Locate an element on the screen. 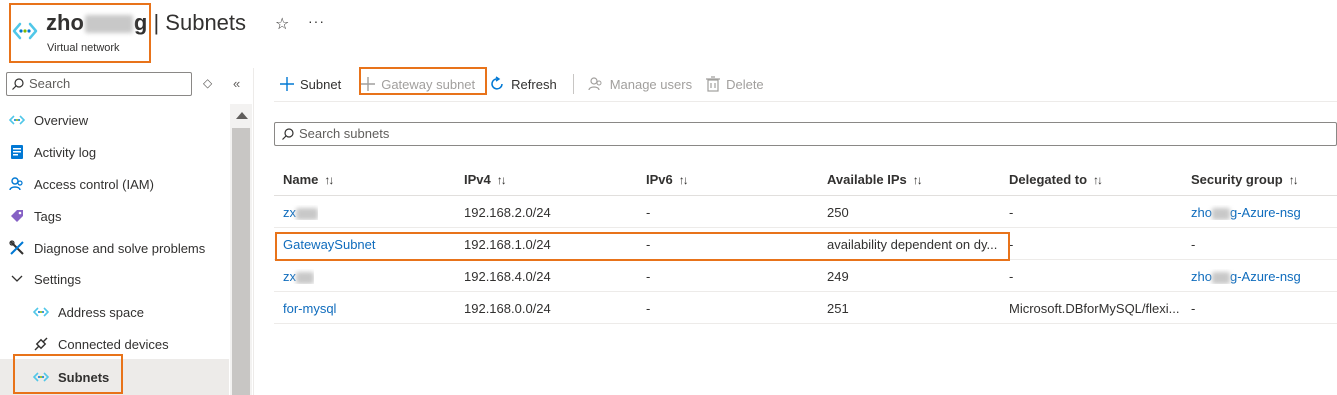 The height and width of the screenshot is (395, 1337). virtual-network-icon is located at coordinates (41, 312).